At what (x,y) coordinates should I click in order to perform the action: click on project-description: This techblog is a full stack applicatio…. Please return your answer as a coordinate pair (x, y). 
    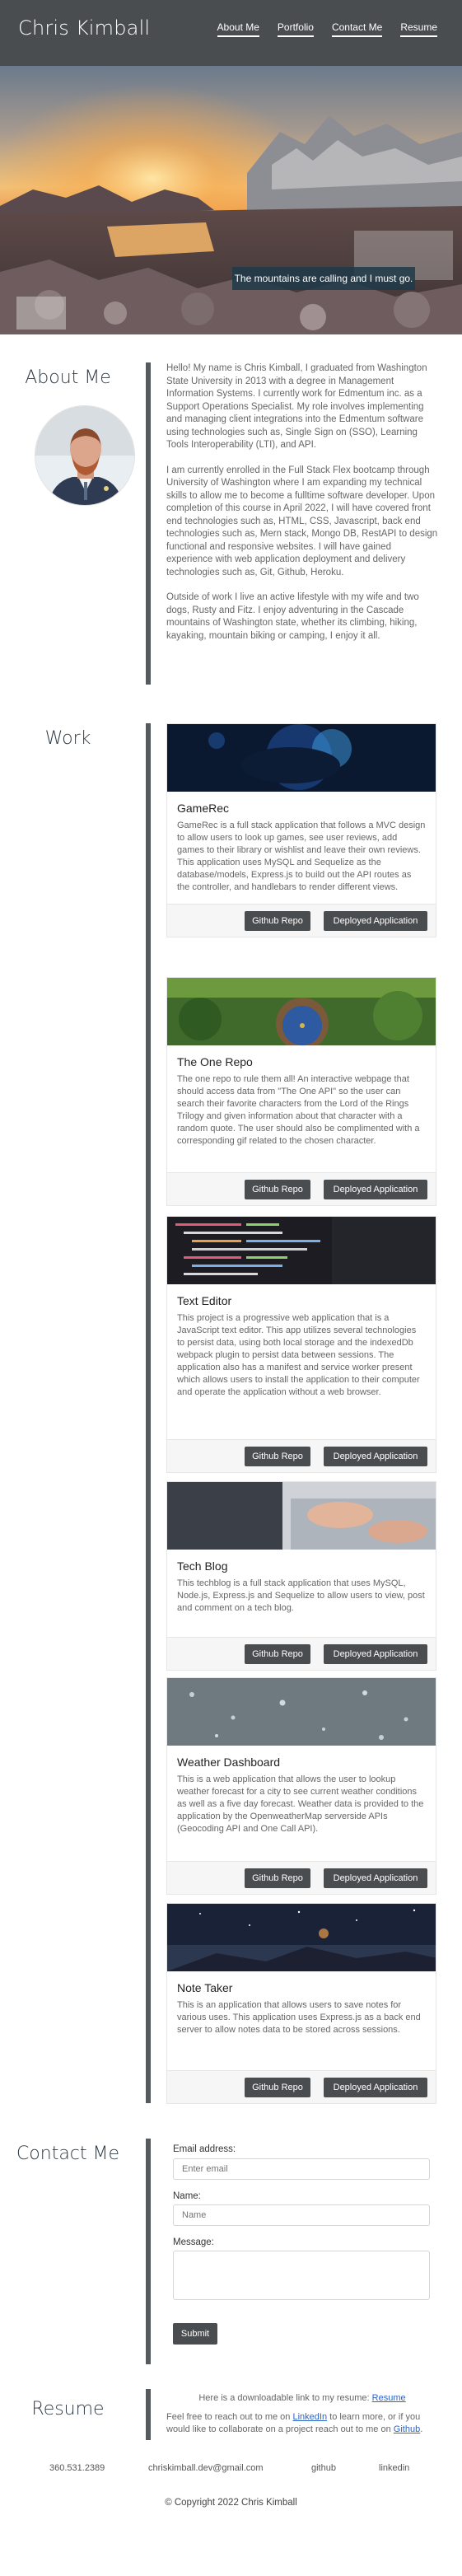
    Looking at the image, I should click on (301, 1595).